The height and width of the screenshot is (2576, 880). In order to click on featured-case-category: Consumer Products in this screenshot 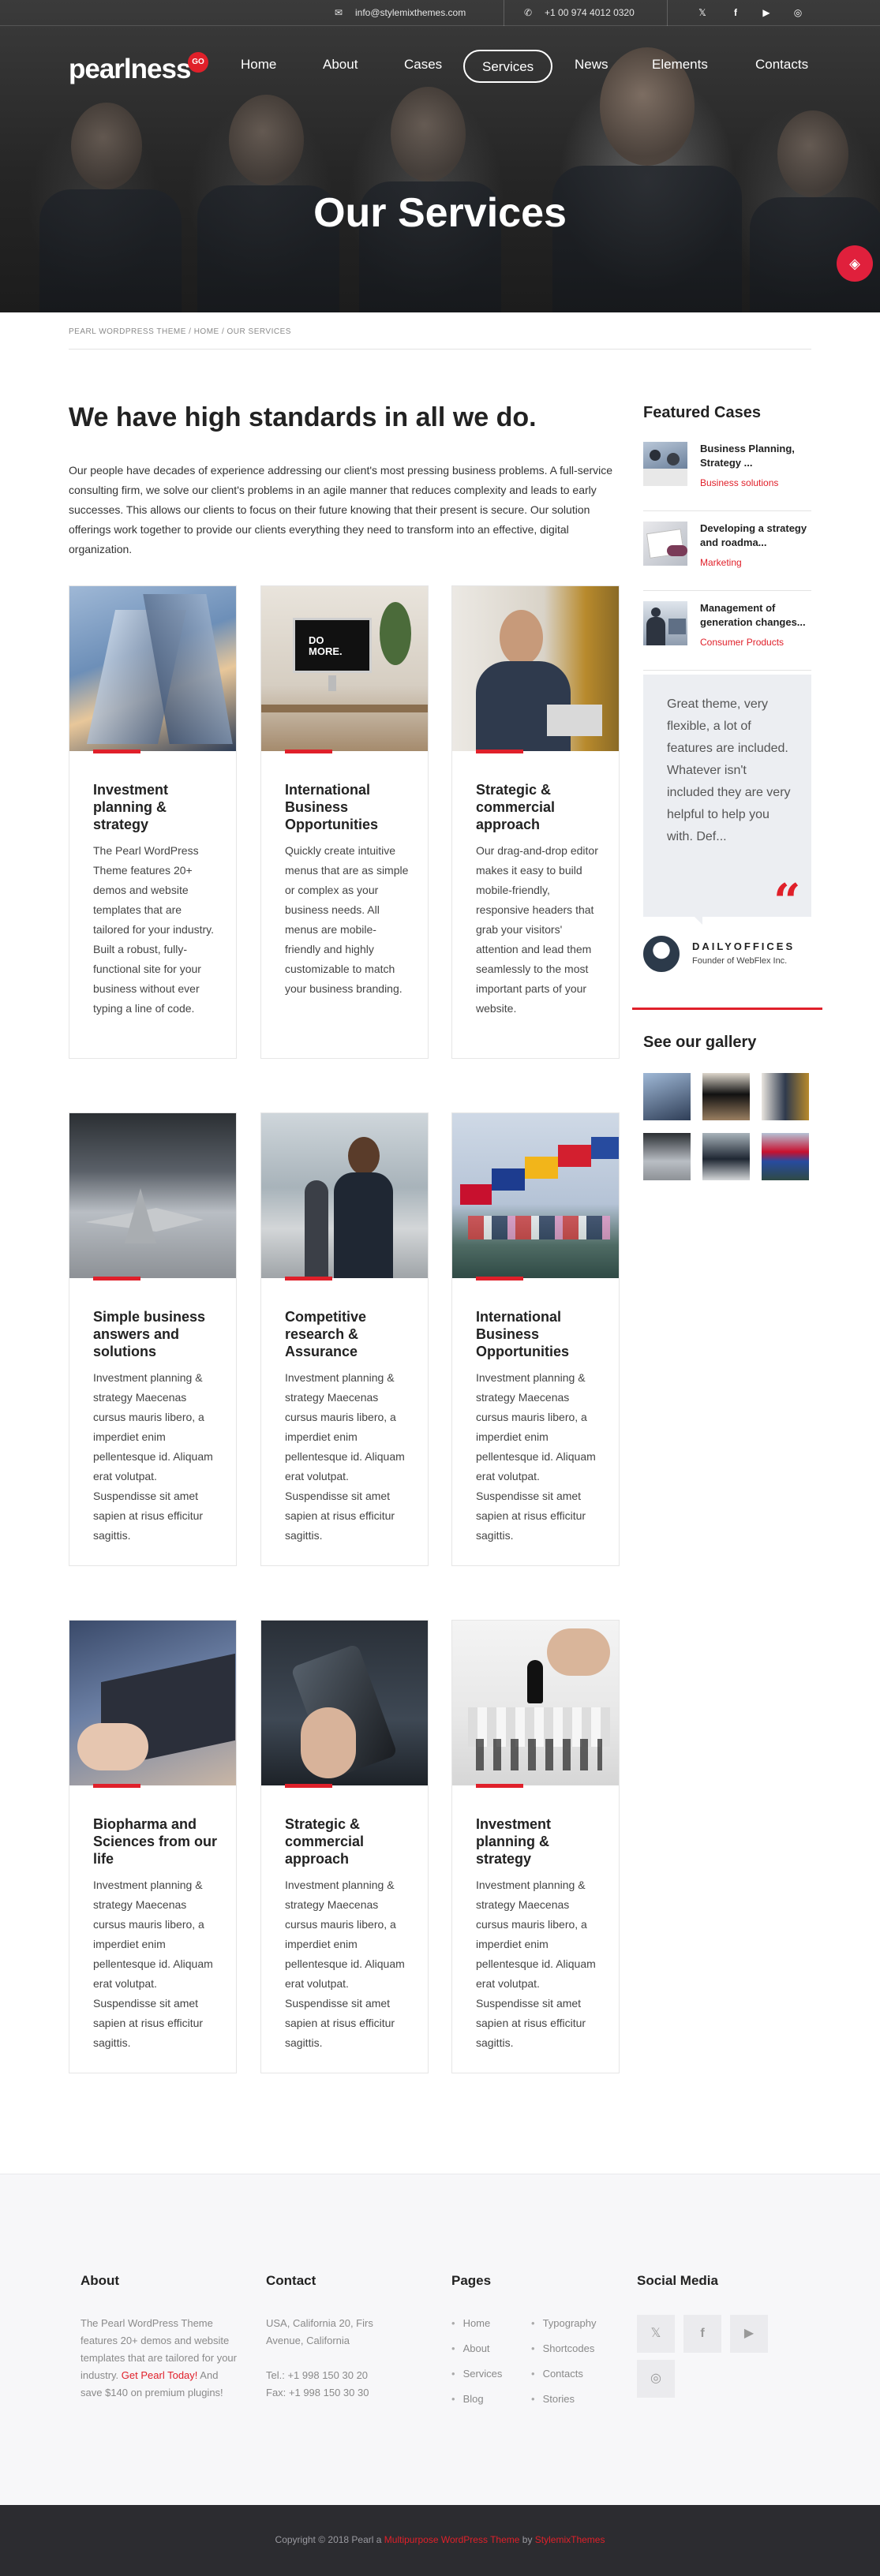, I will do `click(742, 642)`.